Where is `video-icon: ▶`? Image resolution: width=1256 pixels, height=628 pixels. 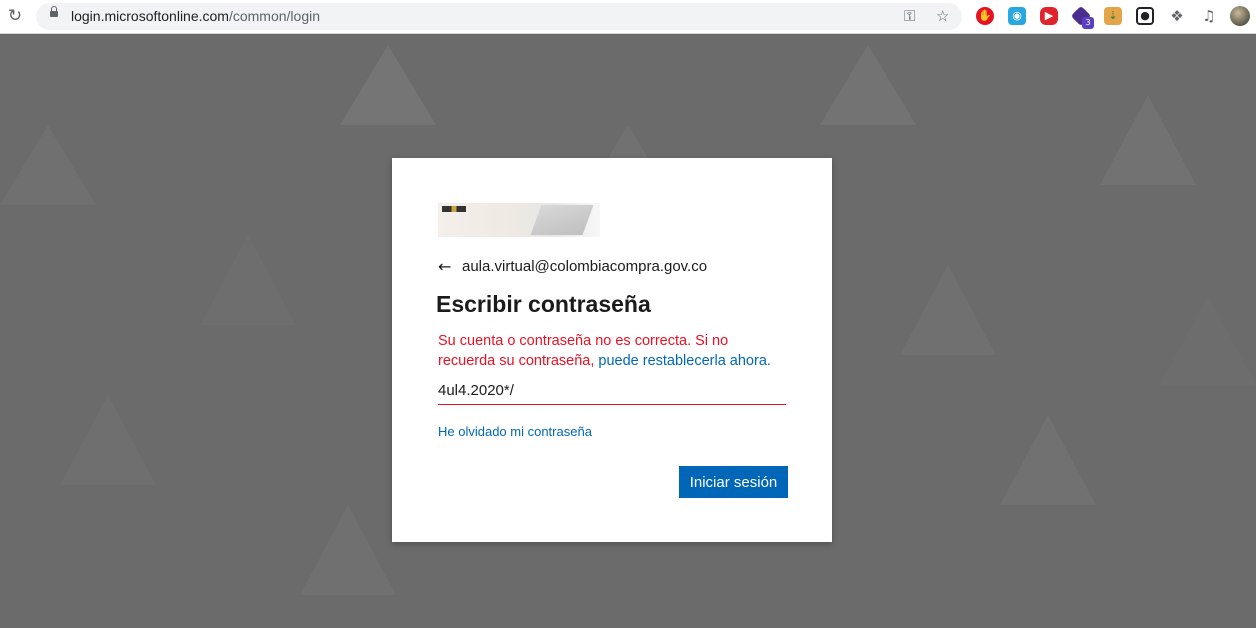
video-icon: ▶ is located at coordinates (1049, 16).